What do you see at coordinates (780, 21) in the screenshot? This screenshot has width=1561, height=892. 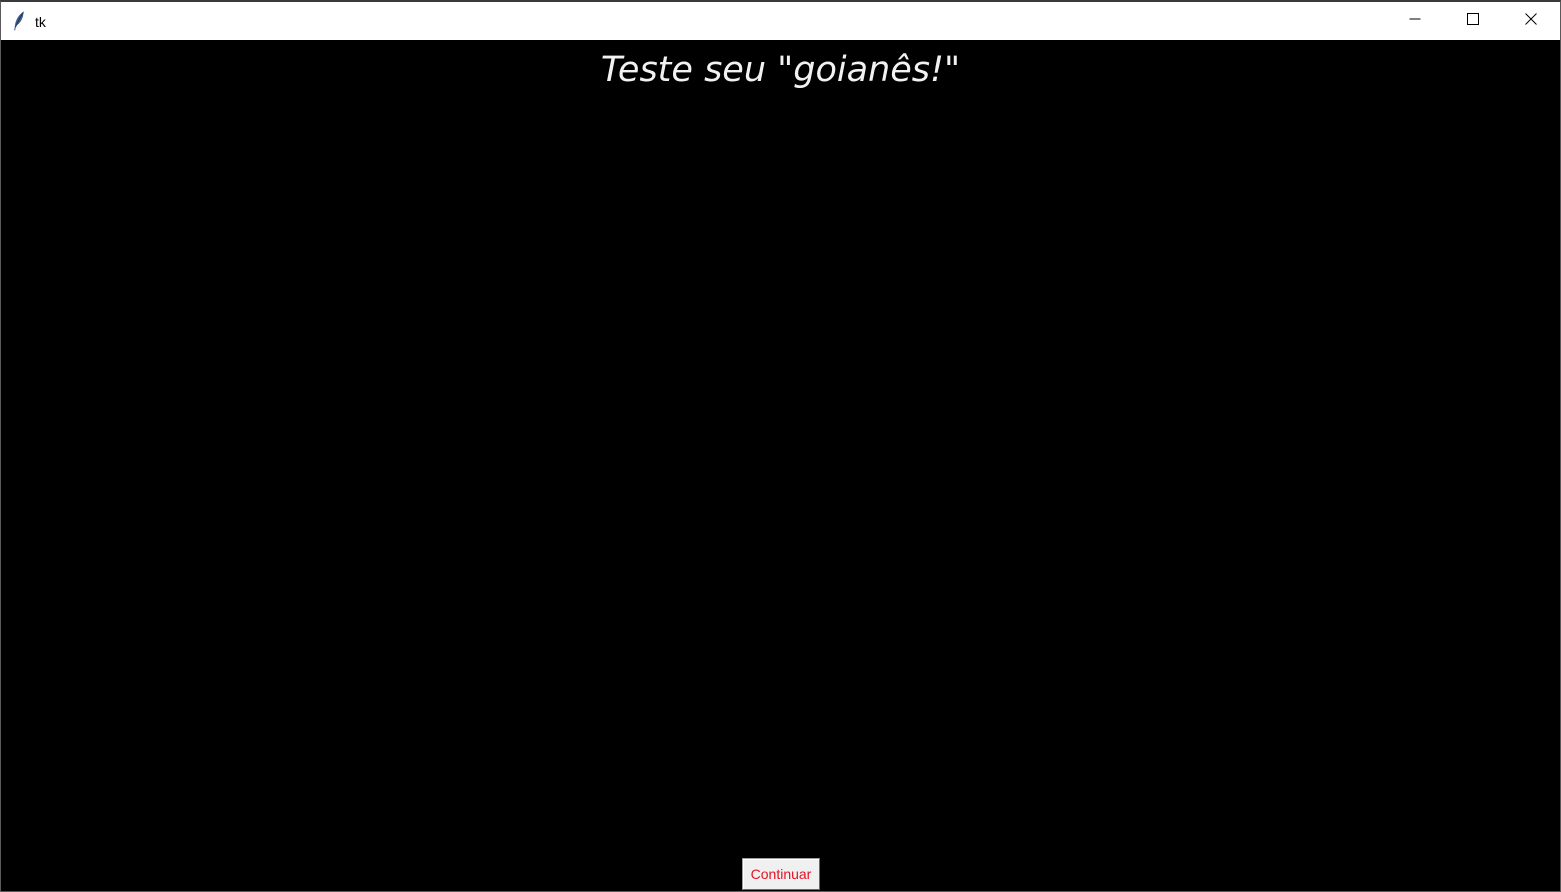 I see `title-bar: tk` at bounding box center [780, 21].